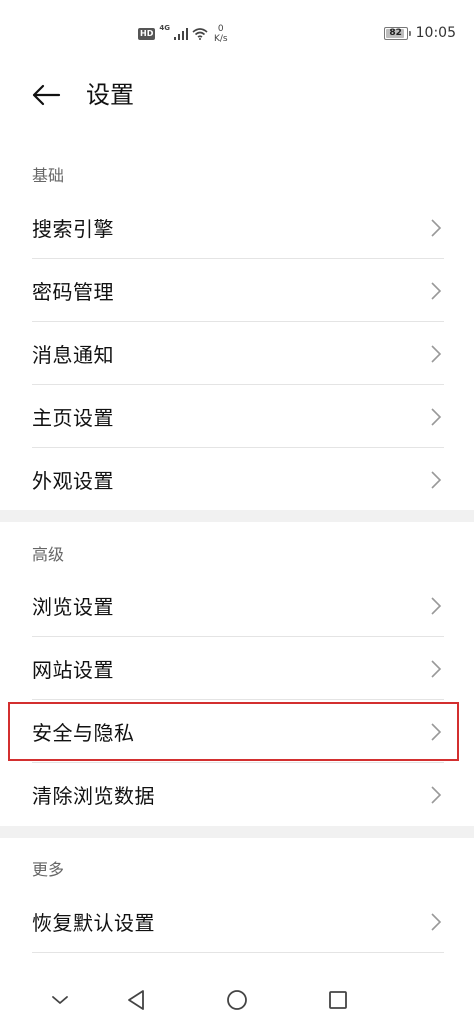 The height and width of the screenshot is (1027, 474). What do you see at coordinates (110, 95) in the screenshot?
I see `page-title: 设置` at bounding box center [110, 95].